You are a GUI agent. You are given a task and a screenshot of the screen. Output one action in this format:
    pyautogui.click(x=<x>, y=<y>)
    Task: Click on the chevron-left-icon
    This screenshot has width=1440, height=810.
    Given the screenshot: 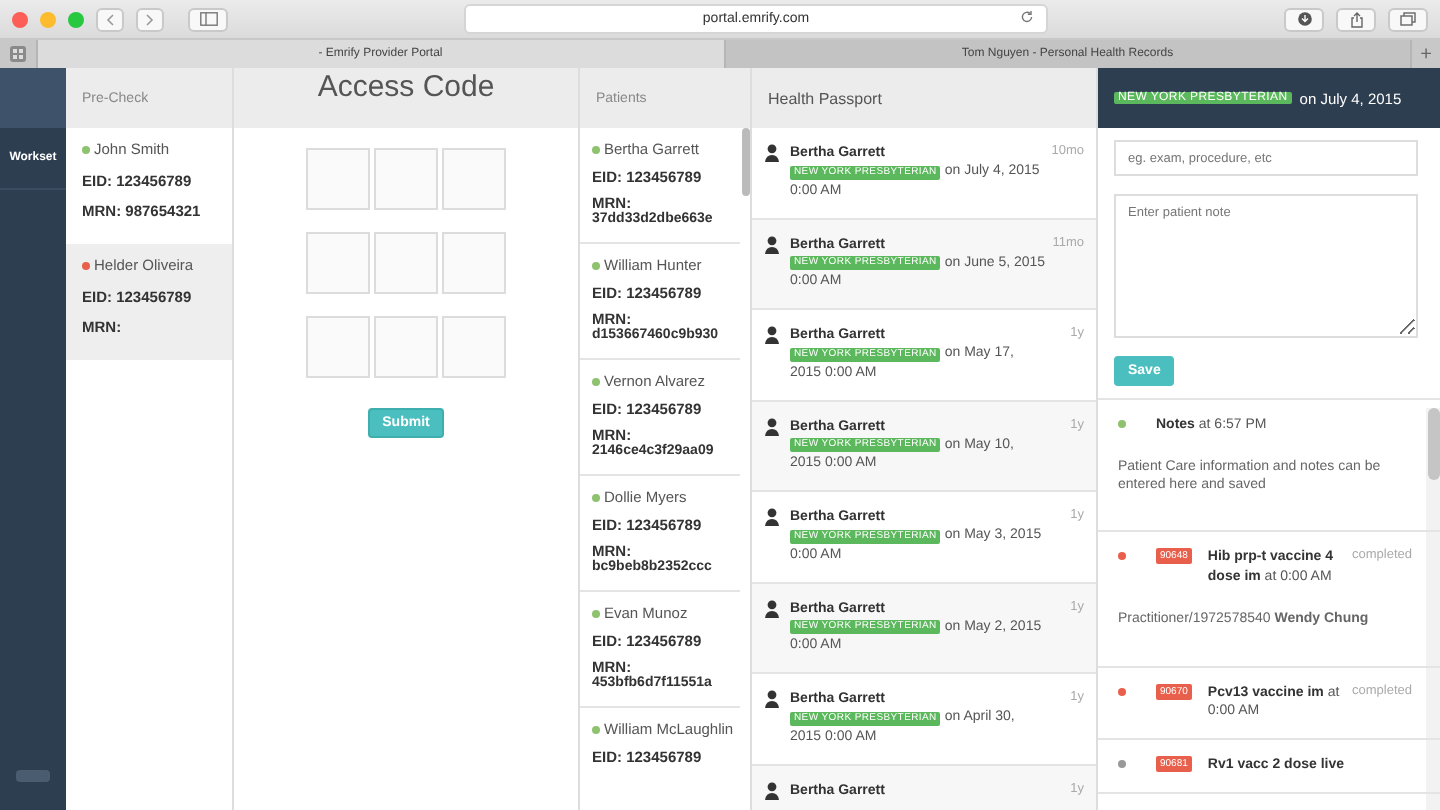 What is the action you would take?
    pyautogui.click(x=110, y=19)
    